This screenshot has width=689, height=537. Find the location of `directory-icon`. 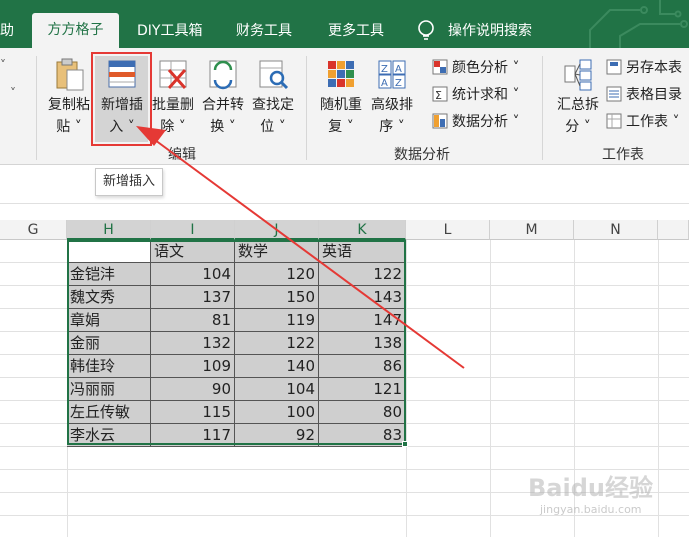

directory-icon is located at coordinates (614, 94).